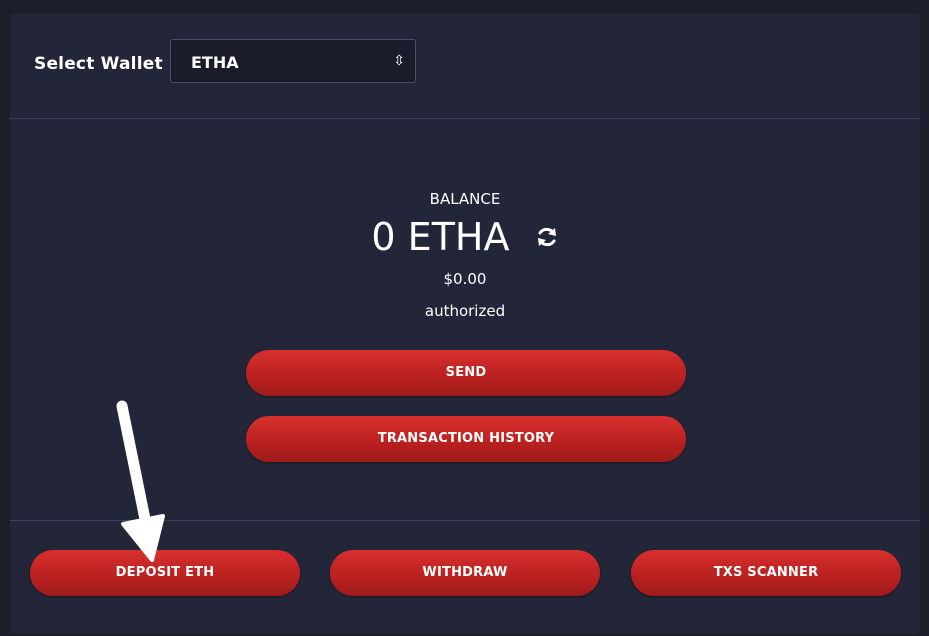  I want to click on divider-bottom, so click(465, 520).